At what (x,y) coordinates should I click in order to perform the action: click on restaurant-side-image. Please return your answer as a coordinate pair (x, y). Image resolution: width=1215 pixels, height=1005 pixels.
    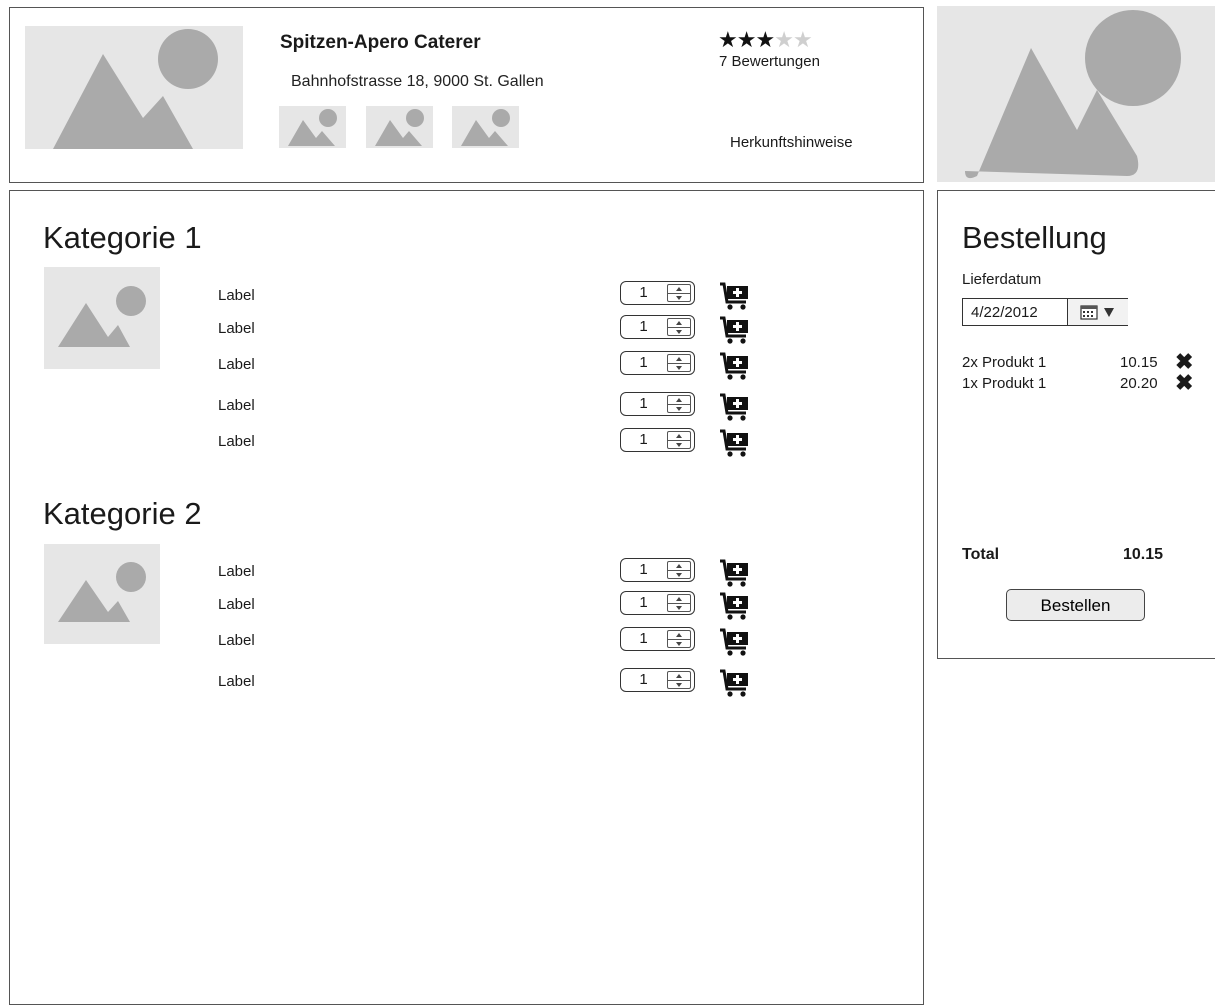
    Looking at the image, I should click on (1076, 94).